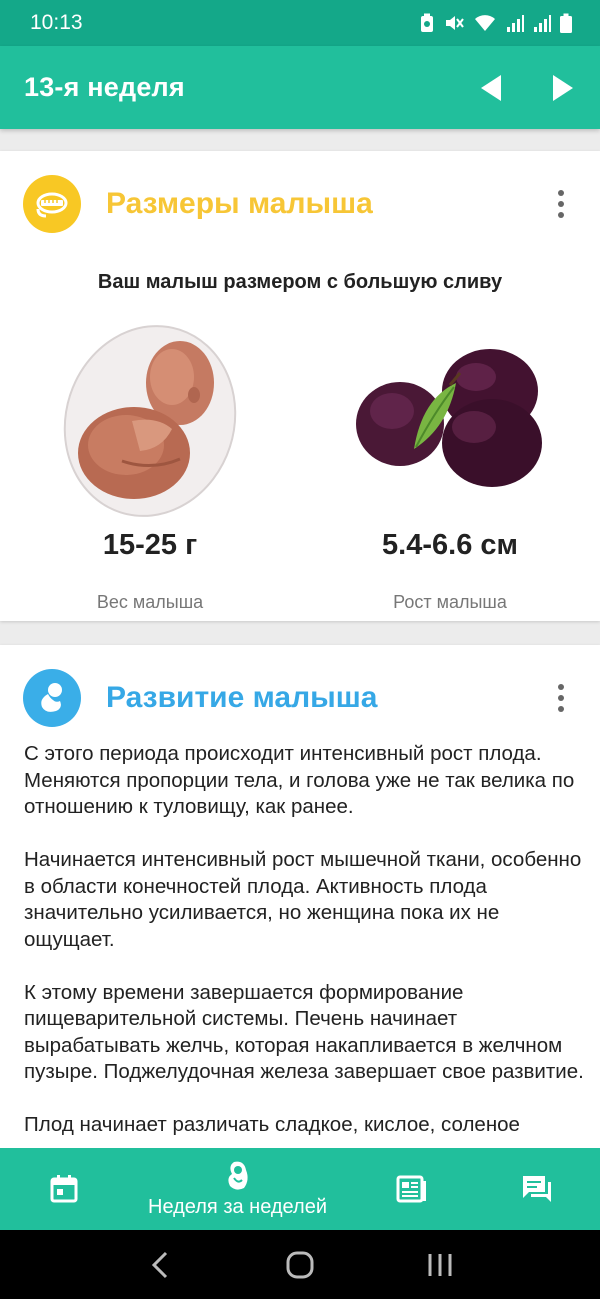 Image resolution: width=600 pixels, height=1299 pixels. I want to click on status-icons, so click(495, 23).